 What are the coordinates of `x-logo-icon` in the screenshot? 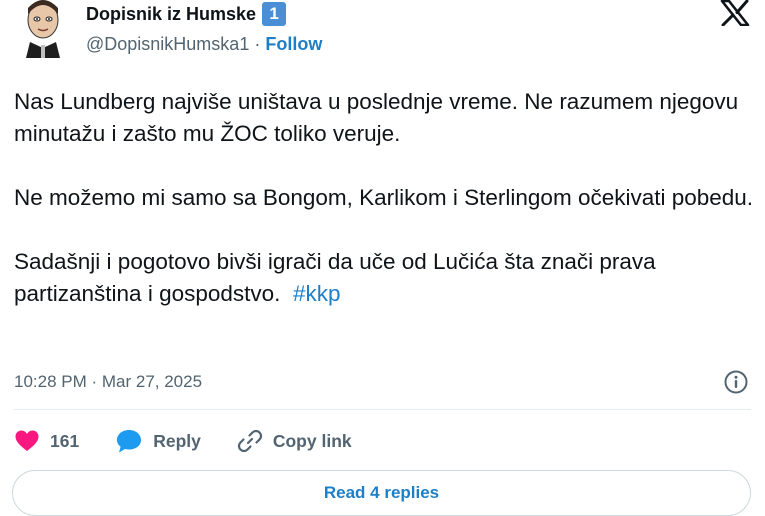 It's located at (735, 13).